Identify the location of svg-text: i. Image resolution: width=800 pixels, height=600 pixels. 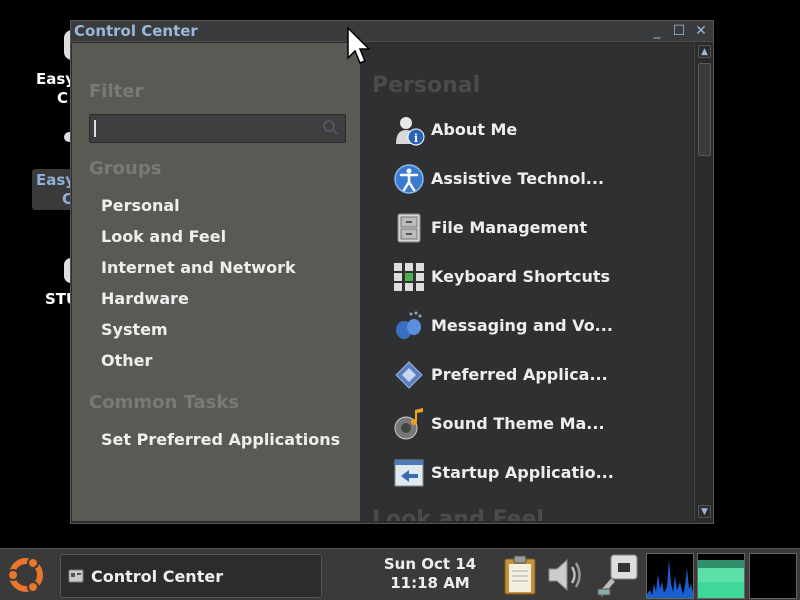
(416, 138).